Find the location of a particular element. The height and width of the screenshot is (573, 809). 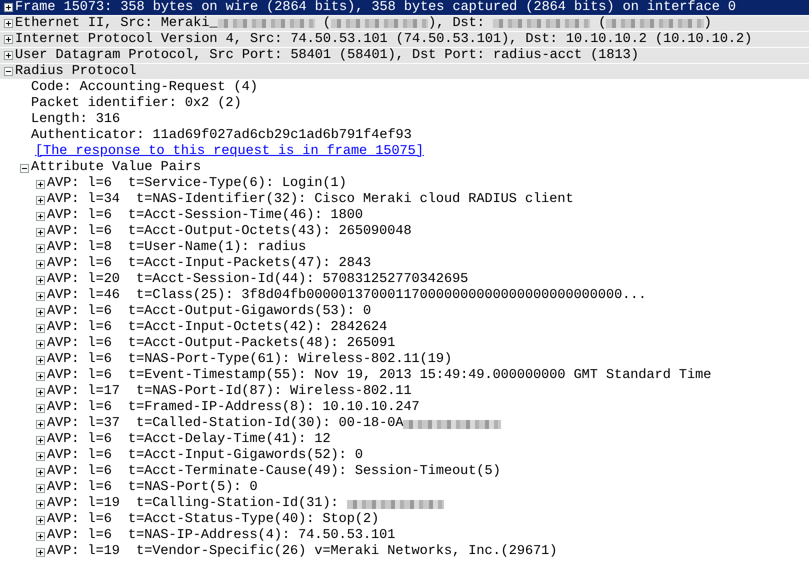

tree-row: AVP: l=6 t=Acct-Session-Time(46): 1800 is located at coordinates (197, 216).